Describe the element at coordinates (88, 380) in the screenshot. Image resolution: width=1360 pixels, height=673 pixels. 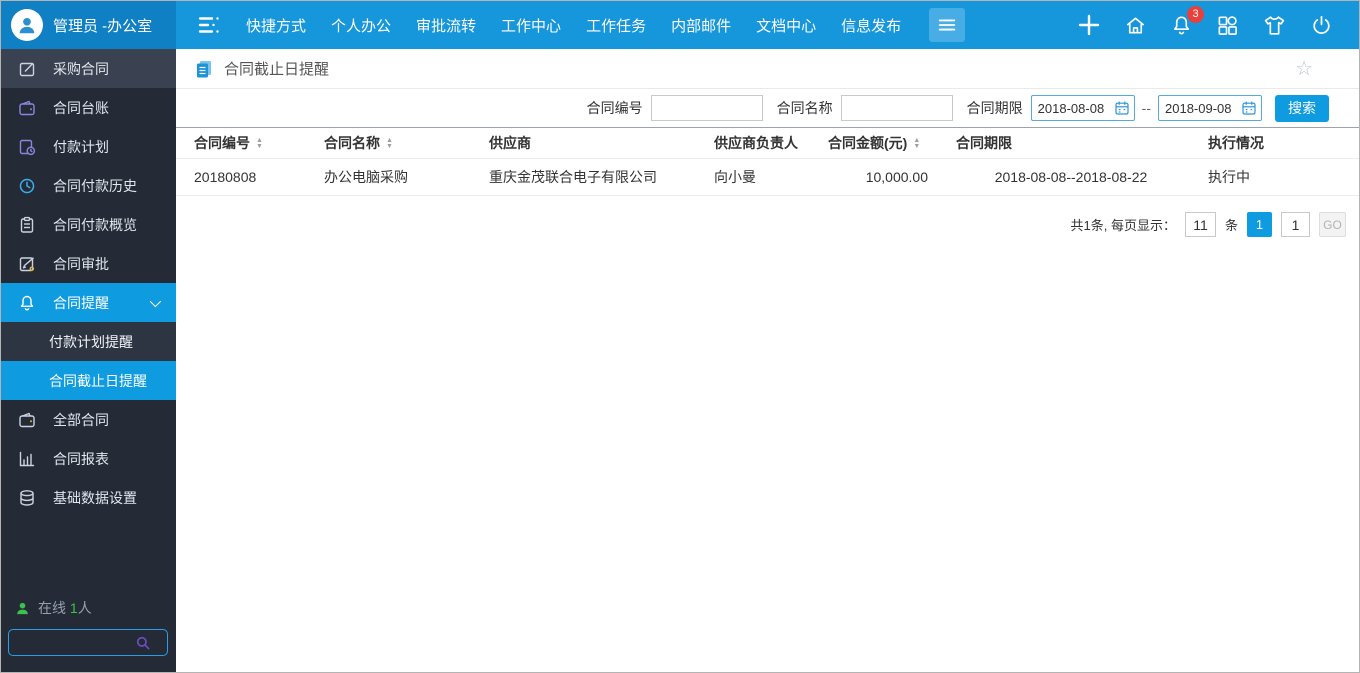
I see `sidebar-subitem-contract-deadline-reminder: 合同截止日提醒` at that location.